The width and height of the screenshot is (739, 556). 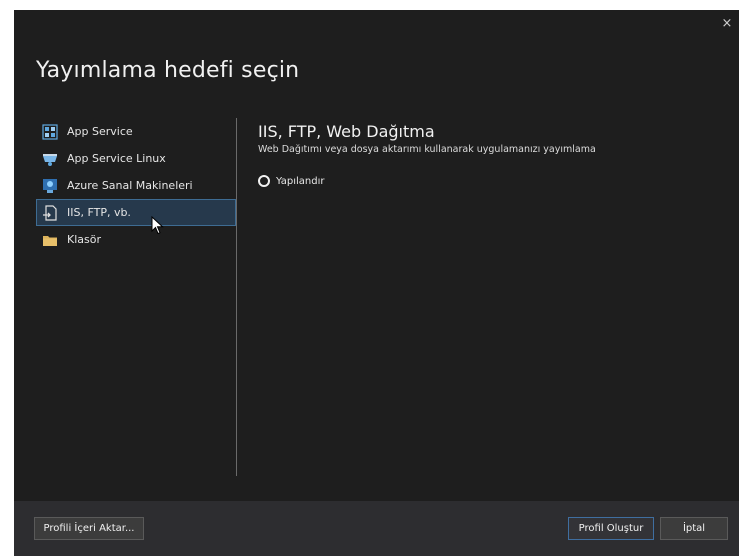 What do you see at coordinates (100, 131) in the screenshot?
I see `sidebar-item-label: App Service` at bounding box center [100, 131].